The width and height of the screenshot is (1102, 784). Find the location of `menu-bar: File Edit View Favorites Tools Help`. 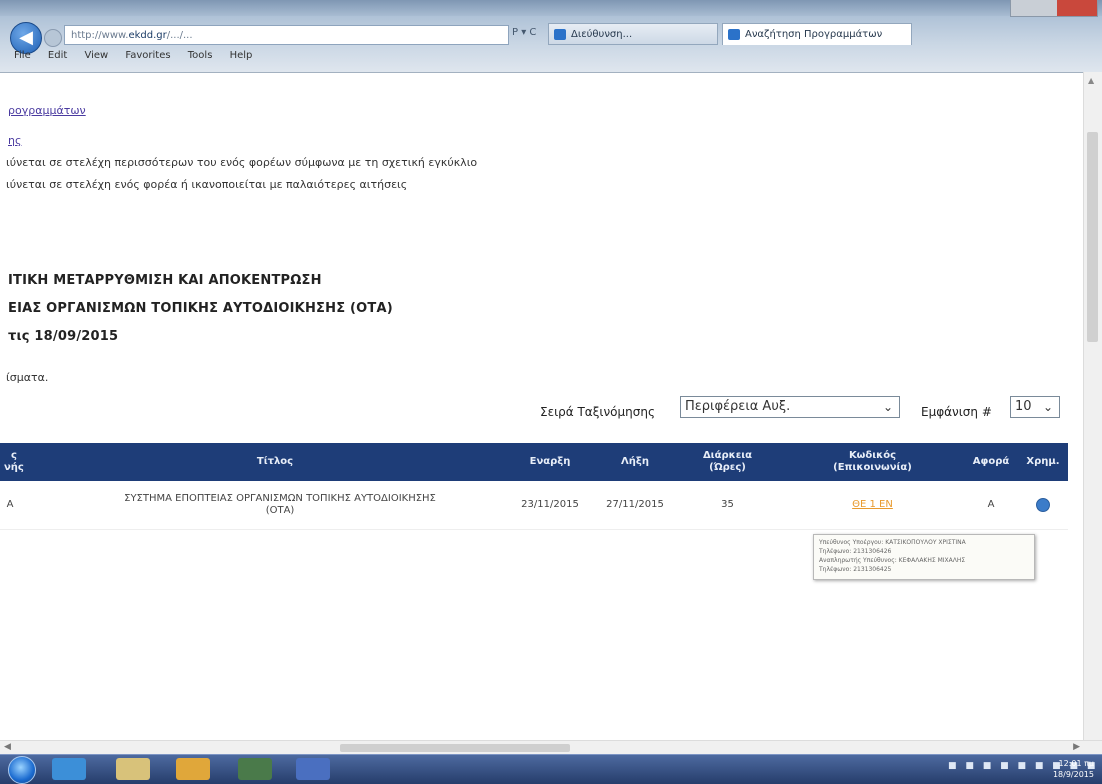

menu-bar: File Edit View Favorites Tools Help is located at coordinates (551, 58).